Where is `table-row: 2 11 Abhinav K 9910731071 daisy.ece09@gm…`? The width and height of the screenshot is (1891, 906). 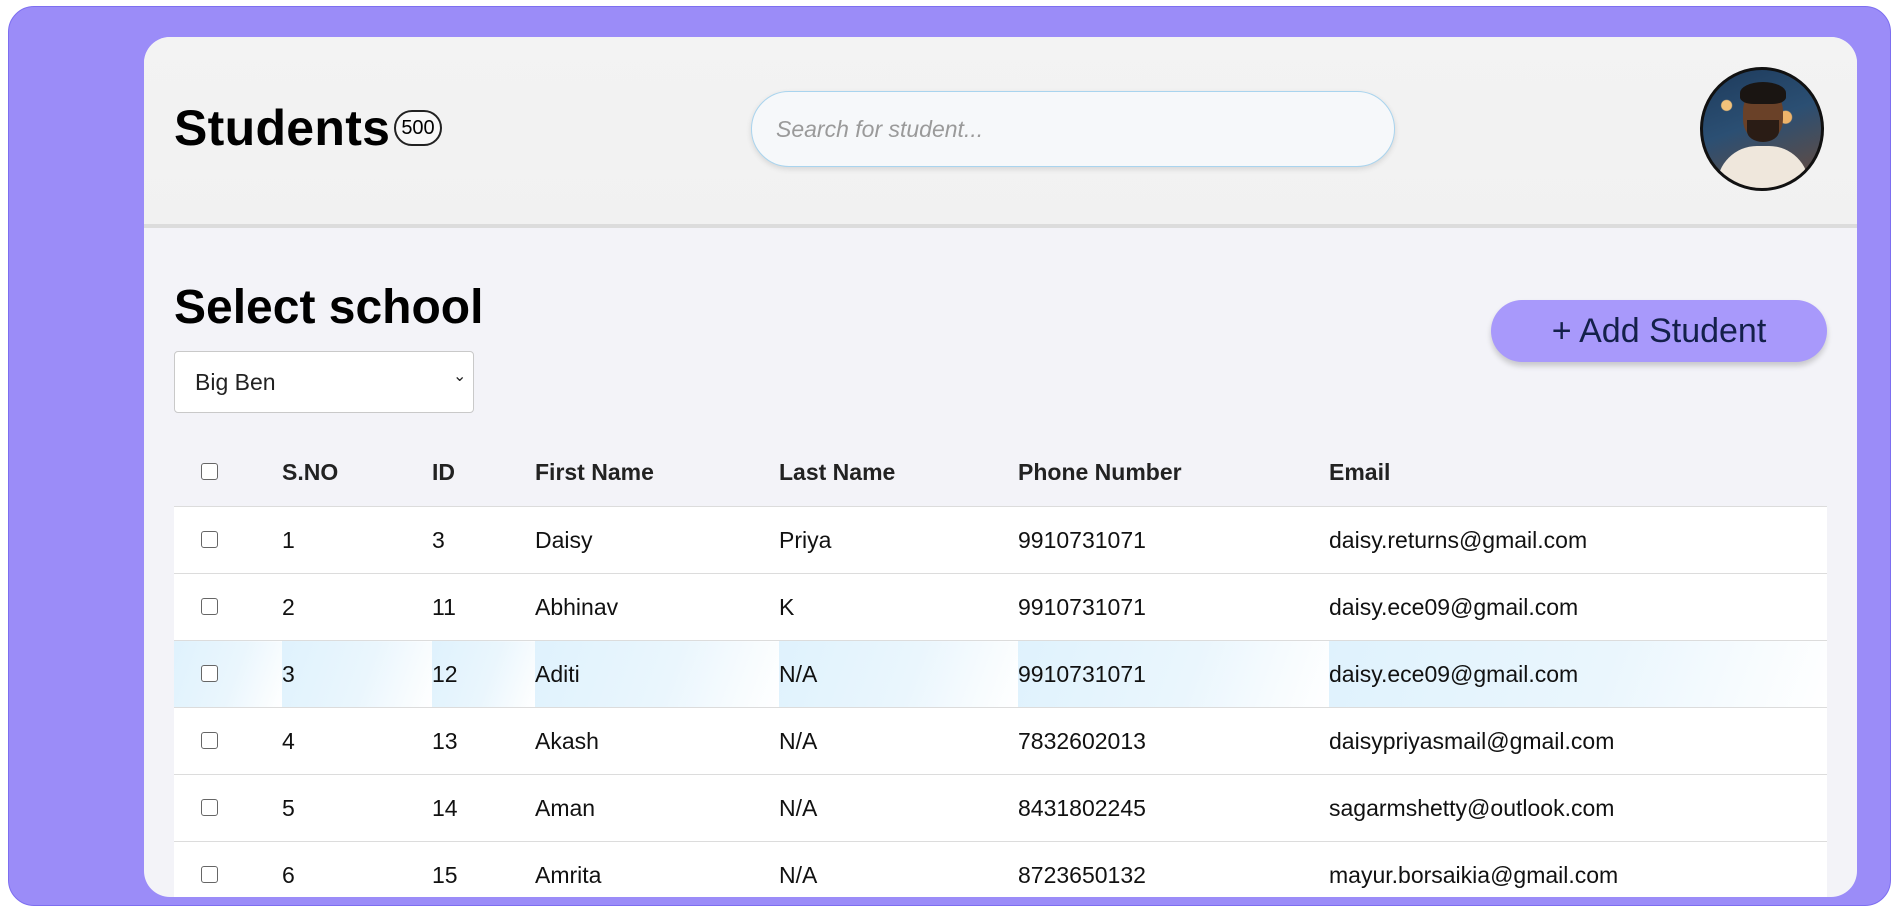 table-row: 2 11 Abhinav K 9910731071 daisy.ece09@gm… is located at coordinates (1000, 607).